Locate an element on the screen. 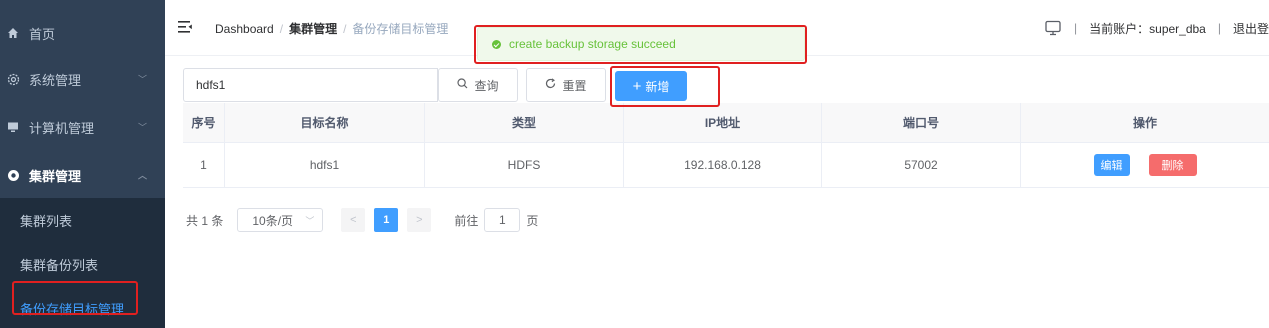  edit-button: 编辑 is located at coordinates (1111, 165).